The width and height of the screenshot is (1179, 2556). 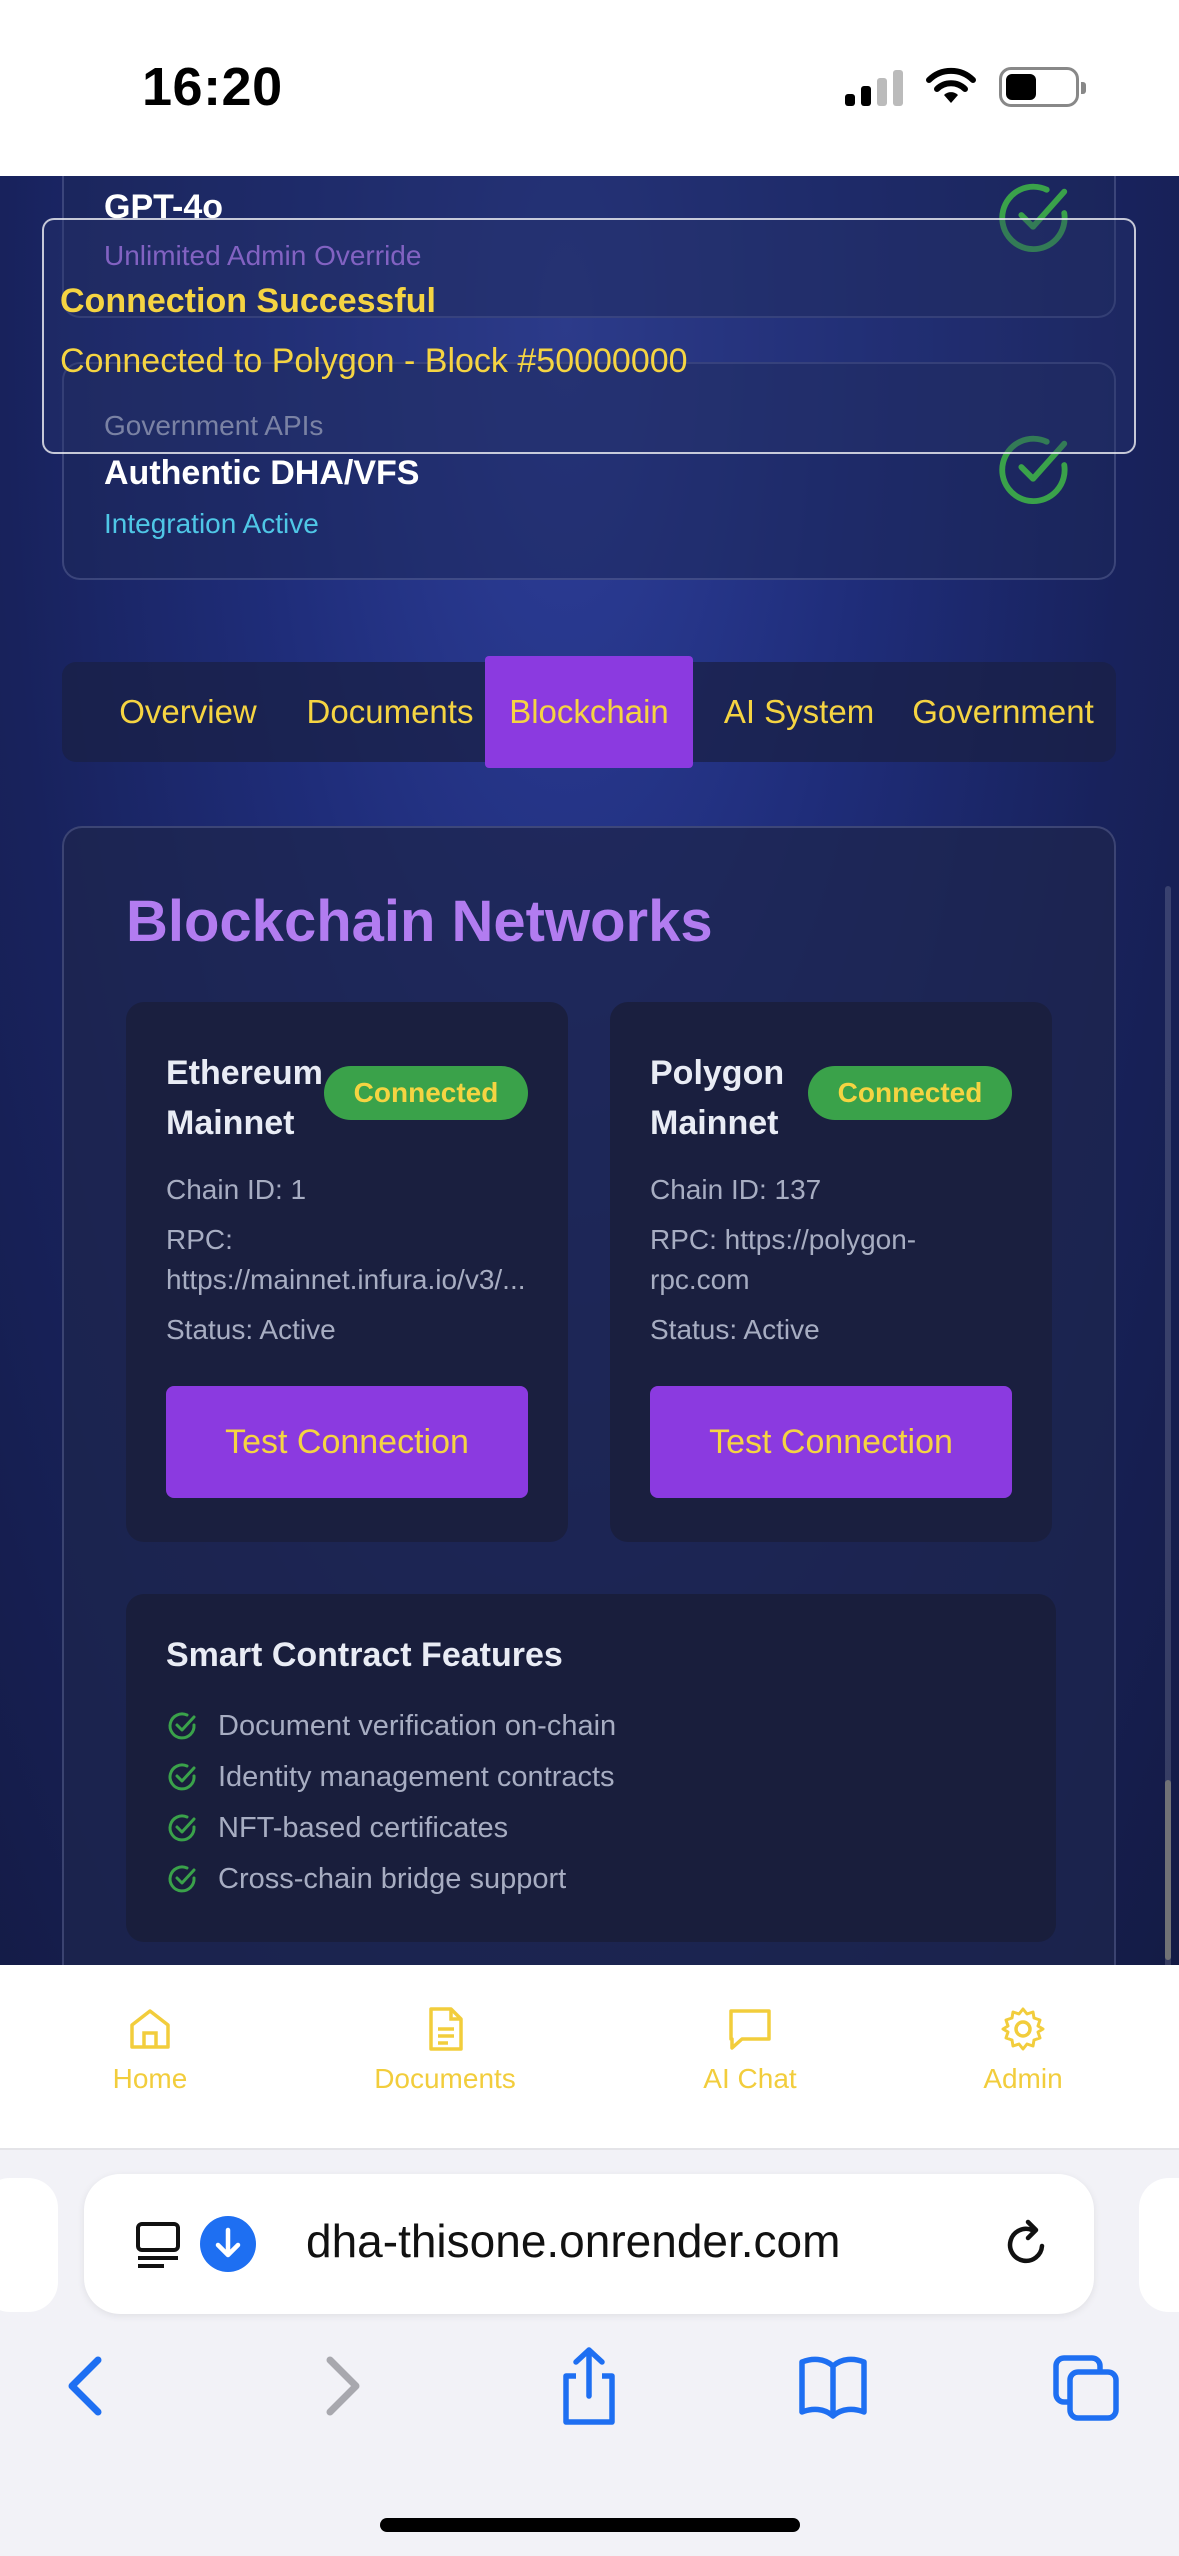 I want to click on feature-label: NFT-based certificates, so click(x=363, y=1827).